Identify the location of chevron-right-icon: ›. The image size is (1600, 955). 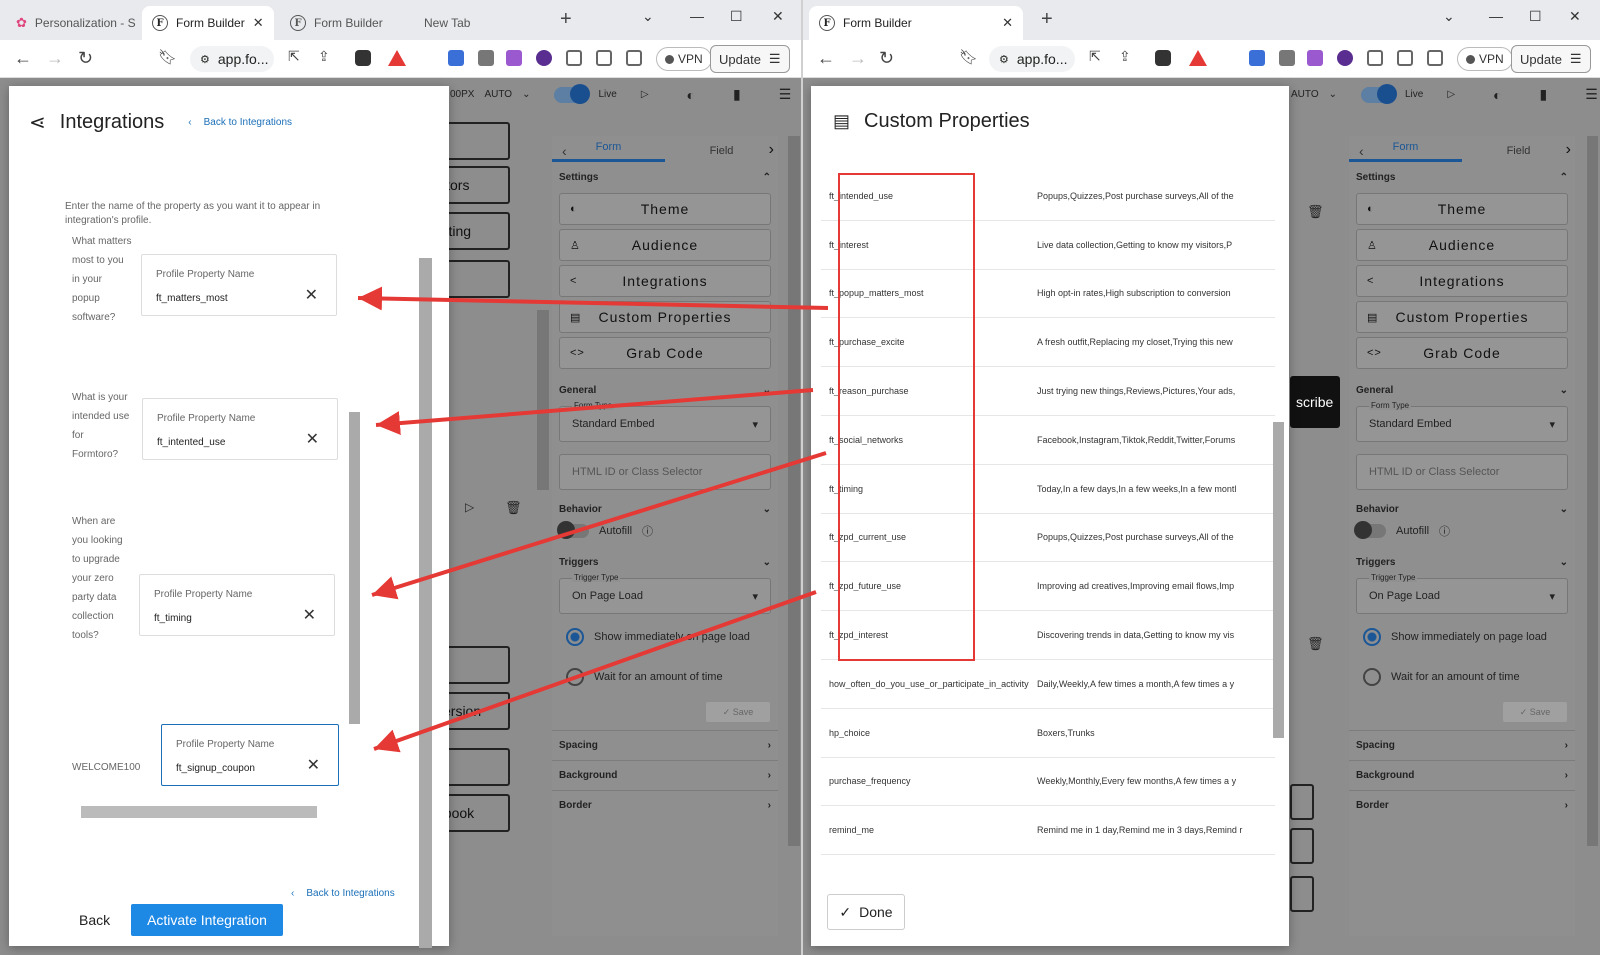
(771, 150).